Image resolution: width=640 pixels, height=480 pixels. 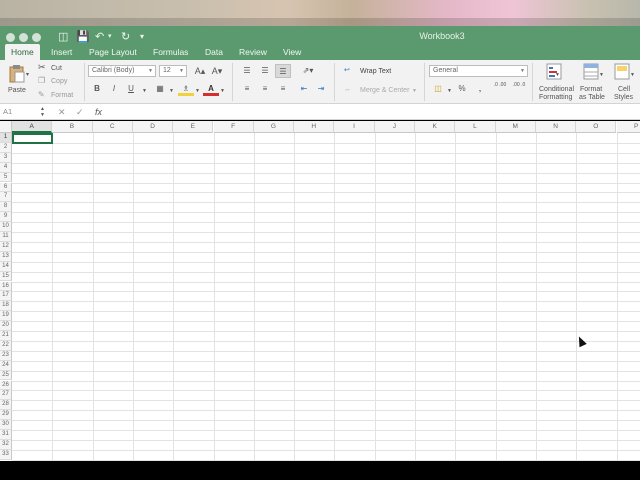 What do you see at coordinates (62, 112) in the screenshot?
I see `cancel-icon: ✕` at bounding box center [62, 112].